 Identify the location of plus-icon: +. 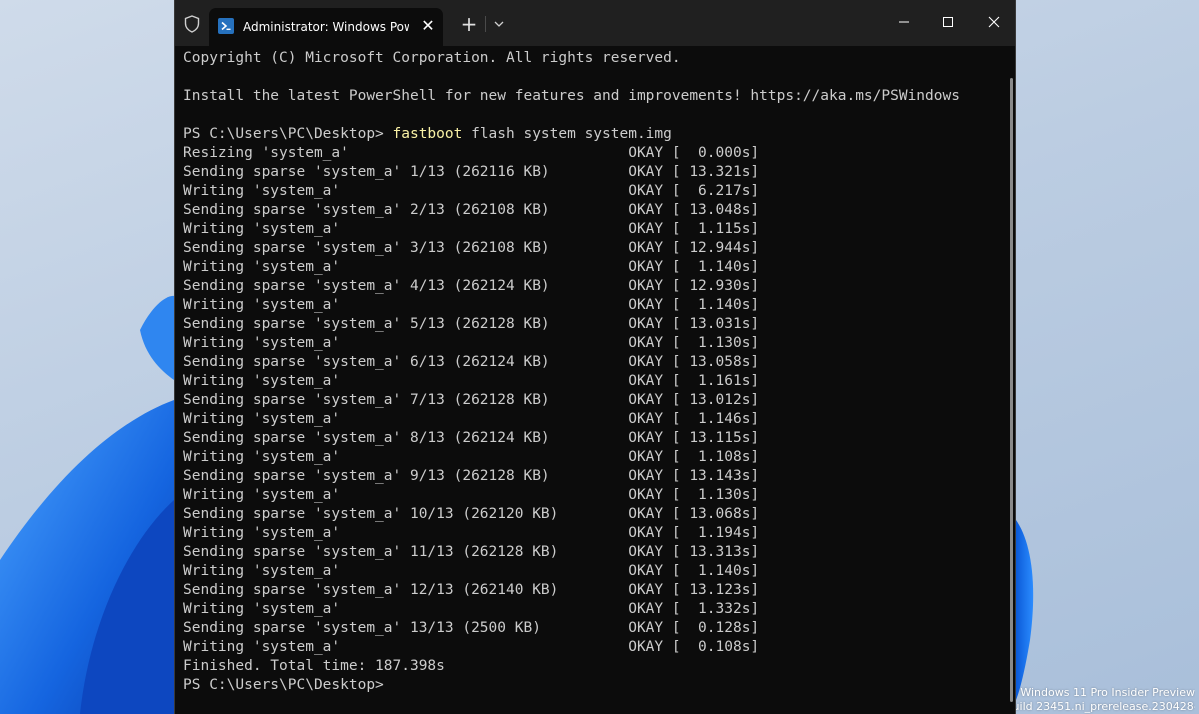
(469, 24).